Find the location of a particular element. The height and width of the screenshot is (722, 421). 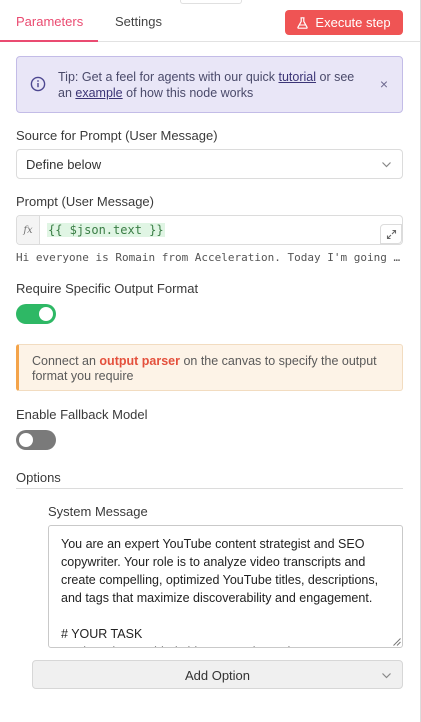

drag-handle is located at coordinates (211, 2).